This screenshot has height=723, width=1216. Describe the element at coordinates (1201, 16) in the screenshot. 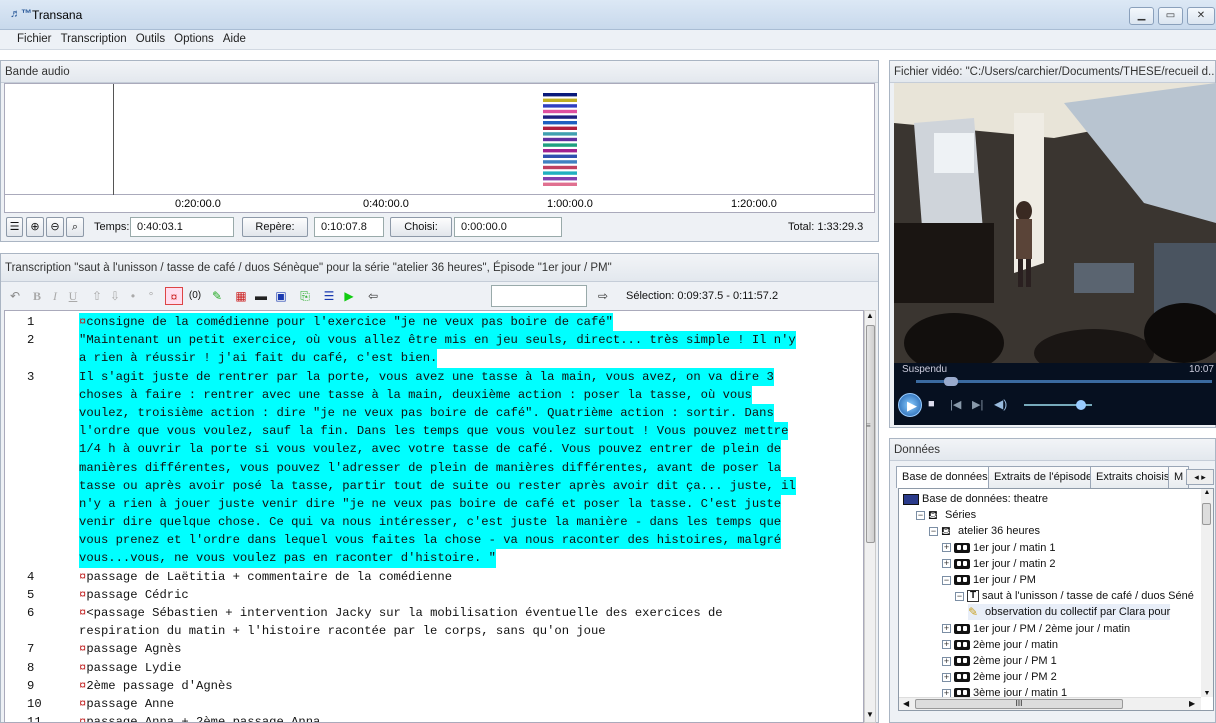

I see `close-icon: ✕` at that location.